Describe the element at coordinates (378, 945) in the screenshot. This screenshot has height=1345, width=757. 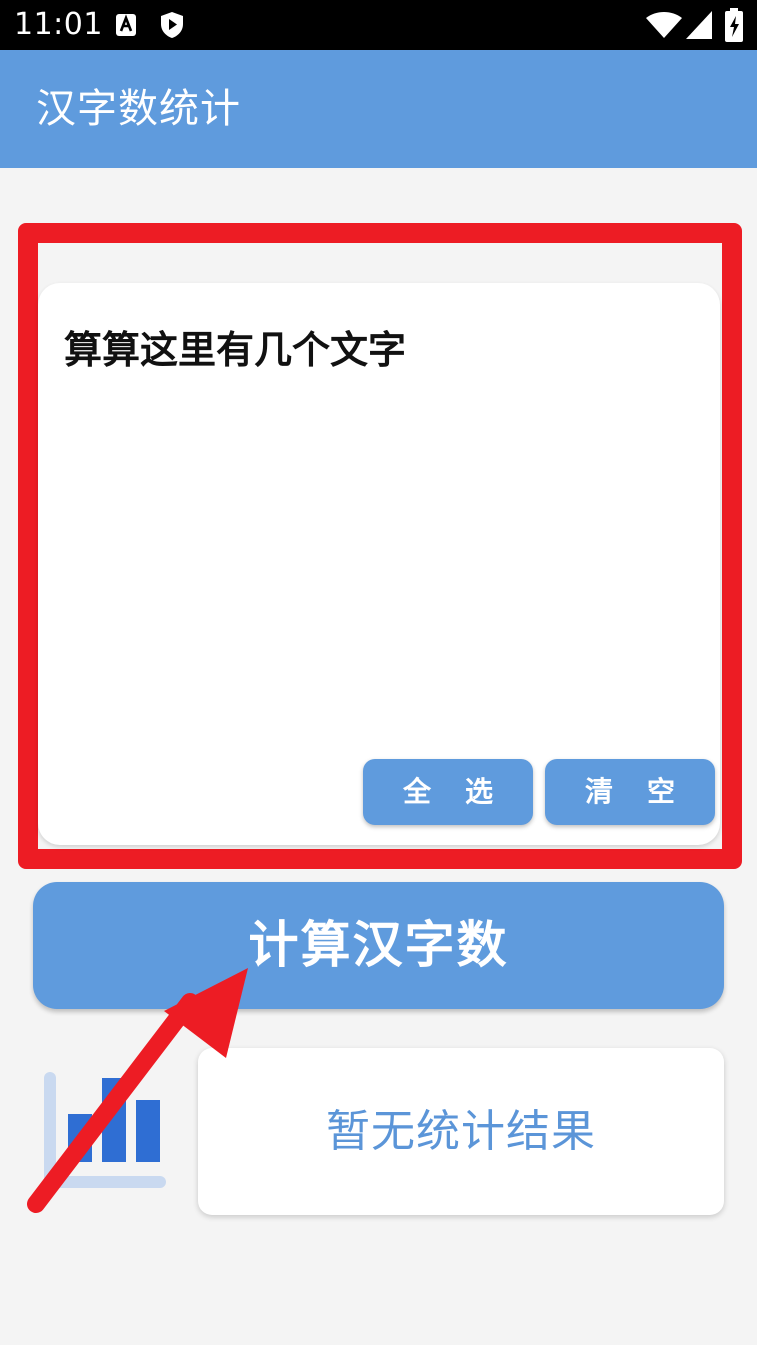
I see `calculate-button: 计算汉字数` at that location.